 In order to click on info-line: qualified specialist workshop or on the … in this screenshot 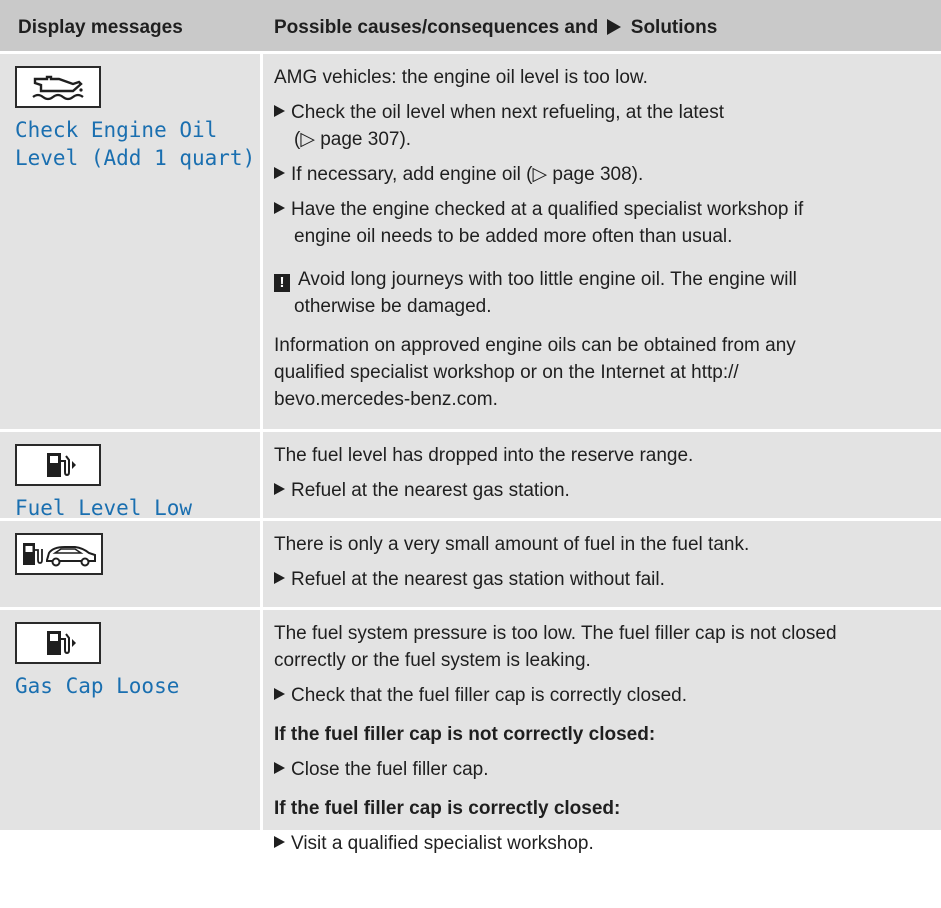, I will do `click(506, 372)`.